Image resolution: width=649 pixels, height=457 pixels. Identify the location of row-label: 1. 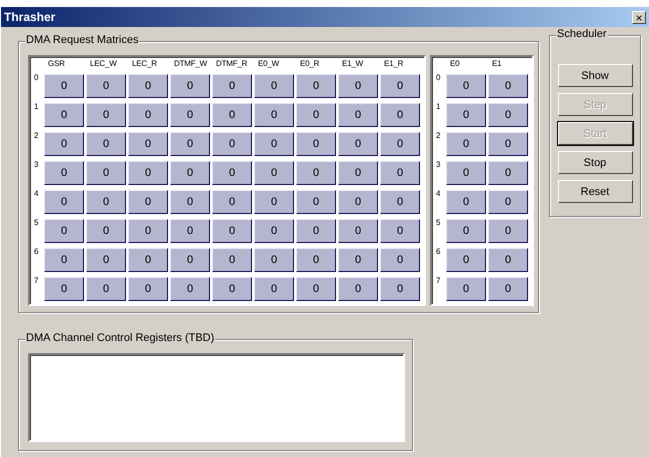
(37, 107).